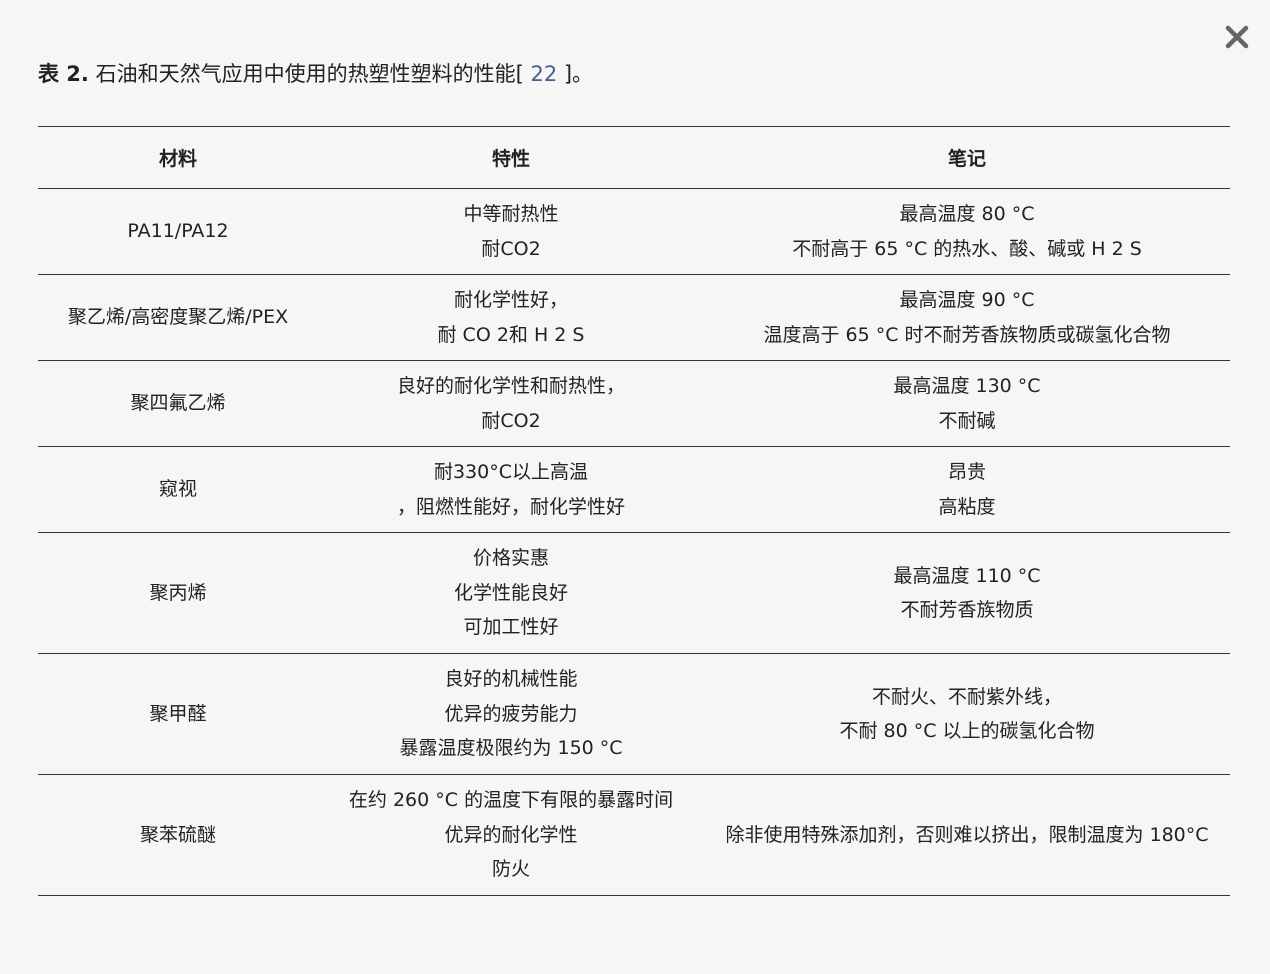 This screenshot has width=1270, height=974. Describe the element at coordinates (967, 610) in the screenshot. I see `note-line: 不耐芳香族物质` at that location.